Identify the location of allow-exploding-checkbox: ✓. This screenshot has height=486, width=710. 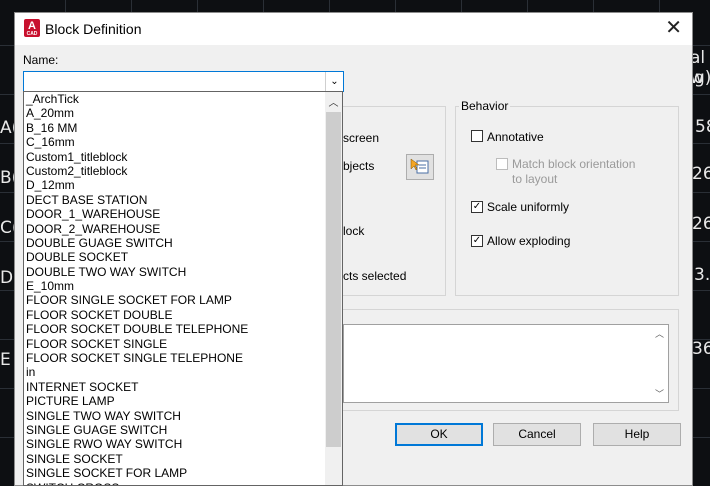
(477, 241).